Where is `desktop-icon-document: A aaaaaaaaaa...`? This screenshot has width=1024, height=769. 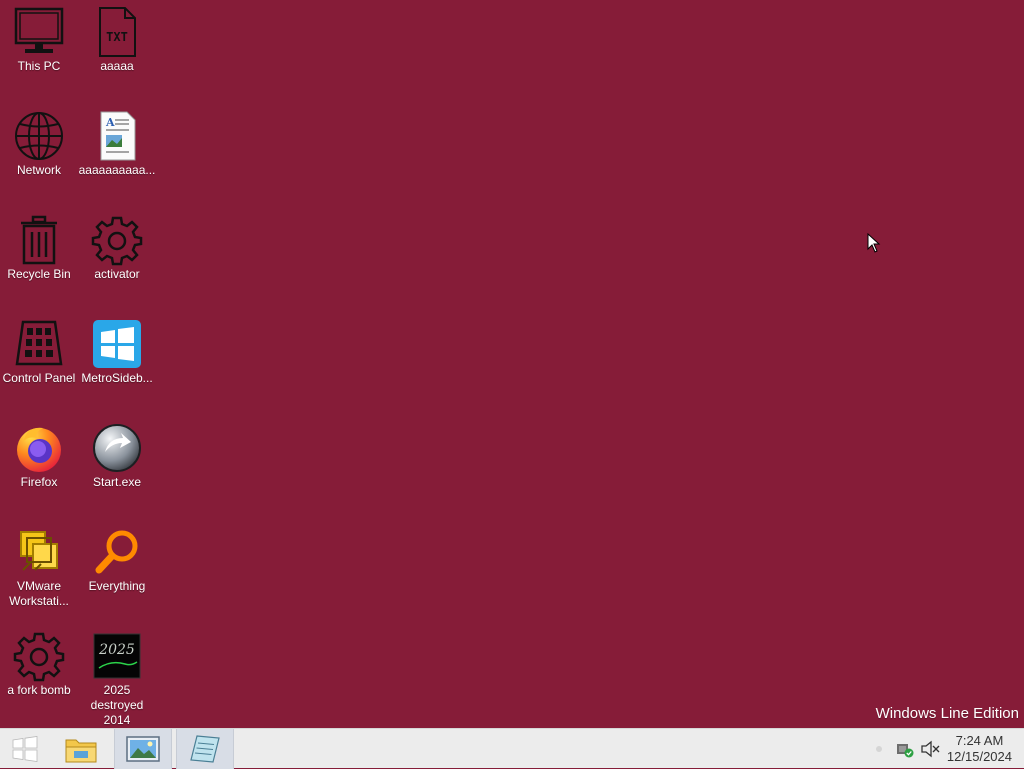 desktop-icon-document: A aaaaaaaaaa... is located at coordinates (117, 144).